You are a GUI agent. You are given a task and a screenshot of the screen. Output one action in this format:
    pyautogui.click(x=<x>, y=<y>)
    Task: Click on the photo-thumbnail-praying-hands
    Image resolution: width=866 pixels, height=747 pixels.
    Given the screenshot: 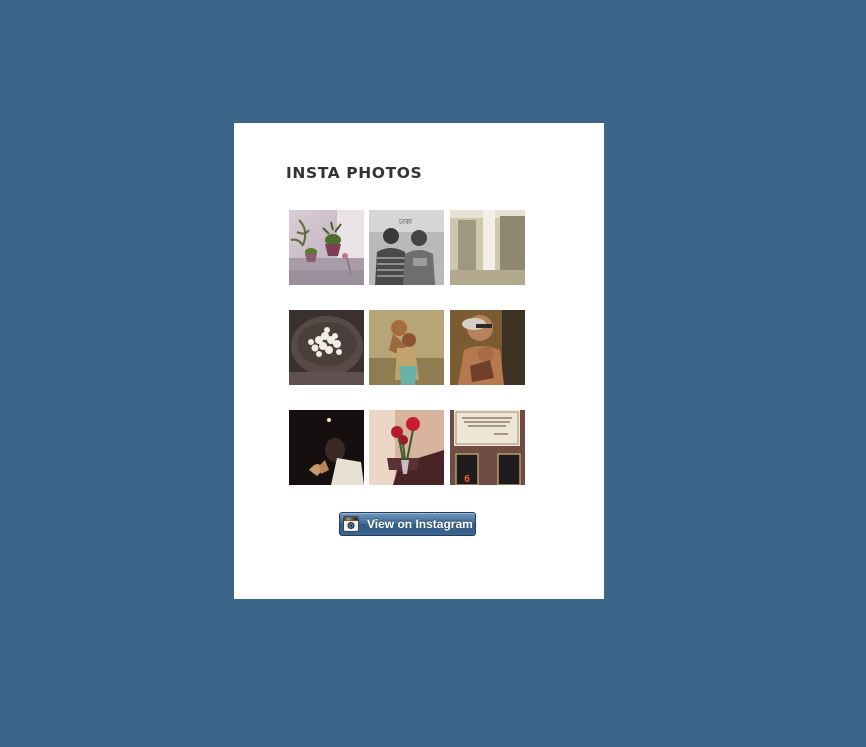 What is the action you would take?
    pyautogui.click(x=326, y=447)
    